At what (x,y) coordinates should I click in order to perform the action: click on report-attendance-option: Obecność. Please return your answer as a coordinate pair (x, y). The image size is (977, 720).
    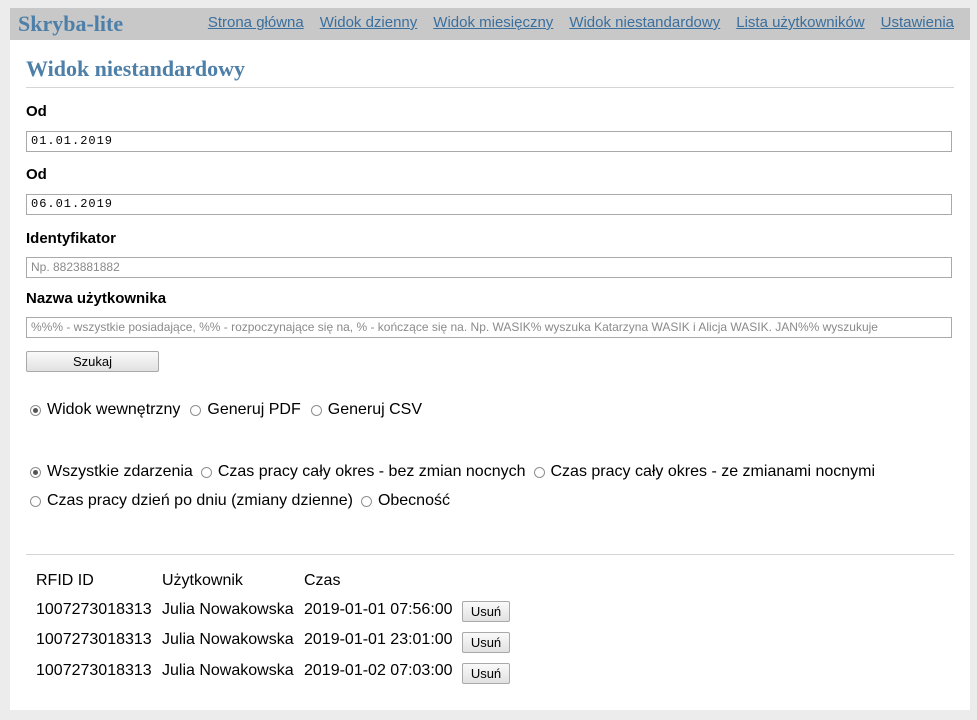
    Looking at the image, I should click on (405, 501).